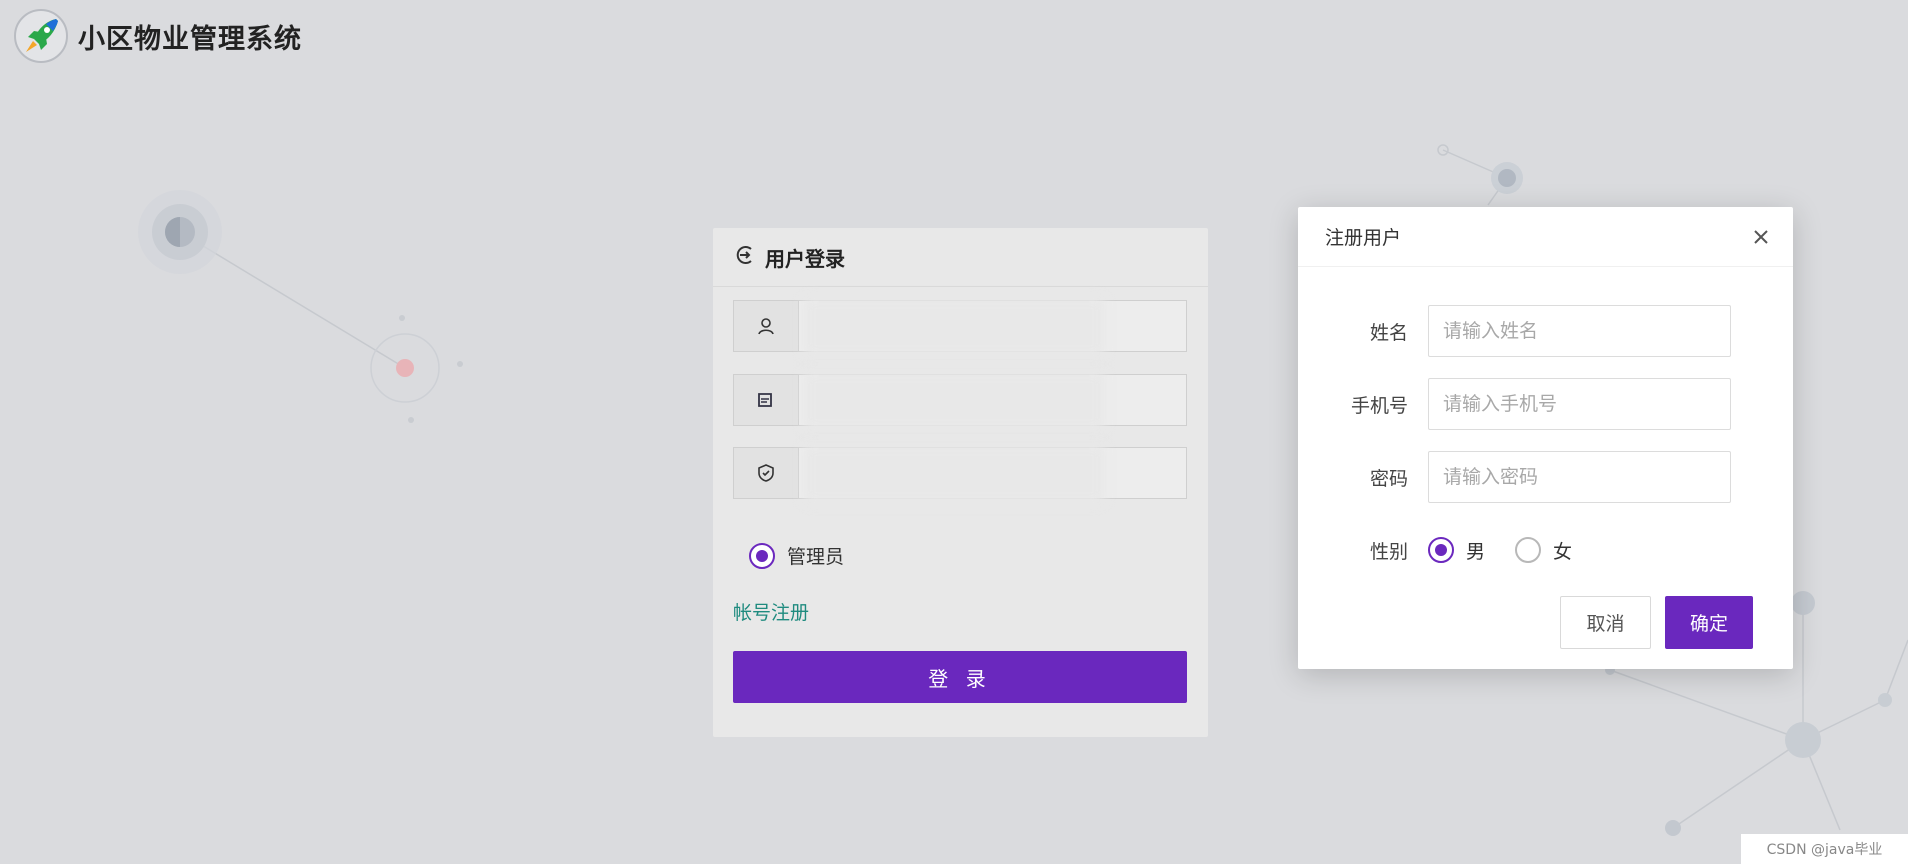 The width and height of the screenshot is (1908, 864). What do you see at coordinates (960, 474) in the screenshot?
I see `security-field` at bounding box center [960, 474].